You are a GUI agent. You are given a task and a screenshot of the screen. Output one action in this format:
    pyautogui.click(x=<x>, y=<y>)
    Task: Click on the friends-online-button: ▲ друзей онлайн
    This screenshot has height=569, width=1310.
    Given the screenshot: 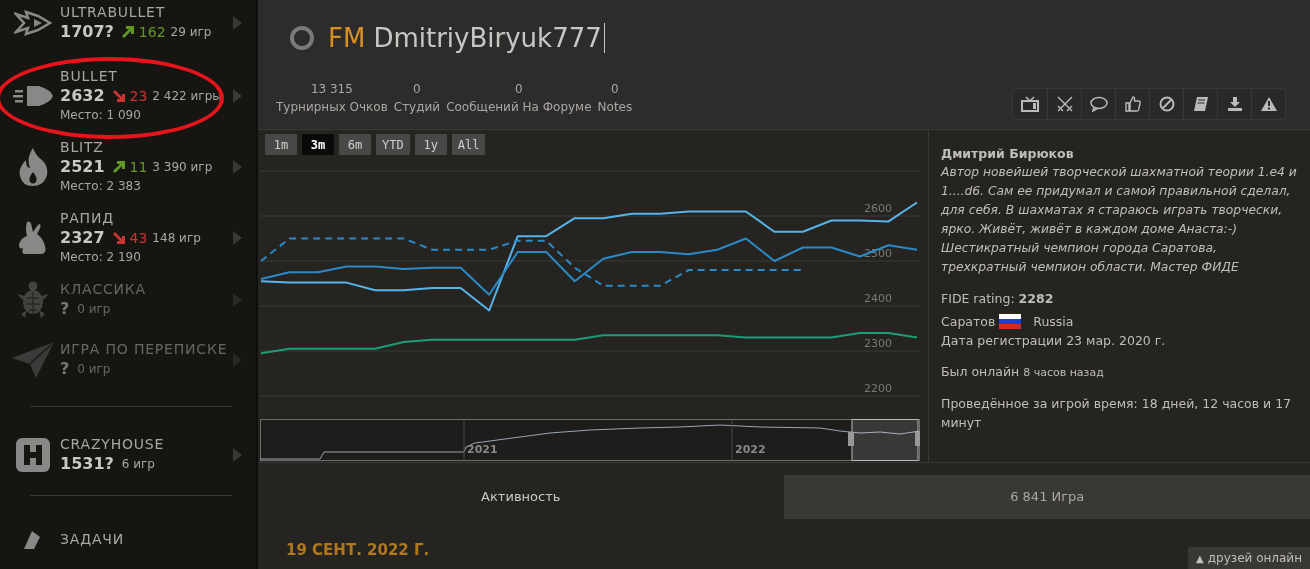 What is the action you would take?
    pyautogui.click(x=1249, y=558)
    